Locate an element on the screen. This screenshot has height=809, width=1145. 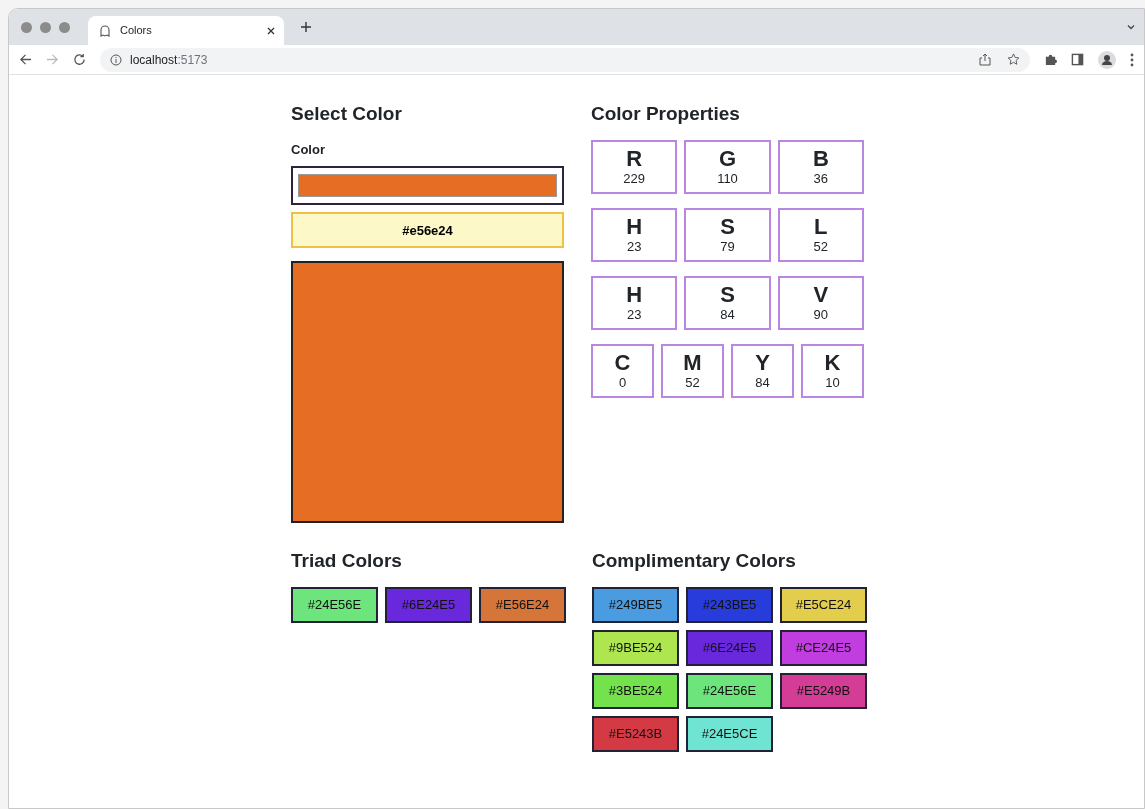
property-value: 79 is located at coordinates (727, 247).